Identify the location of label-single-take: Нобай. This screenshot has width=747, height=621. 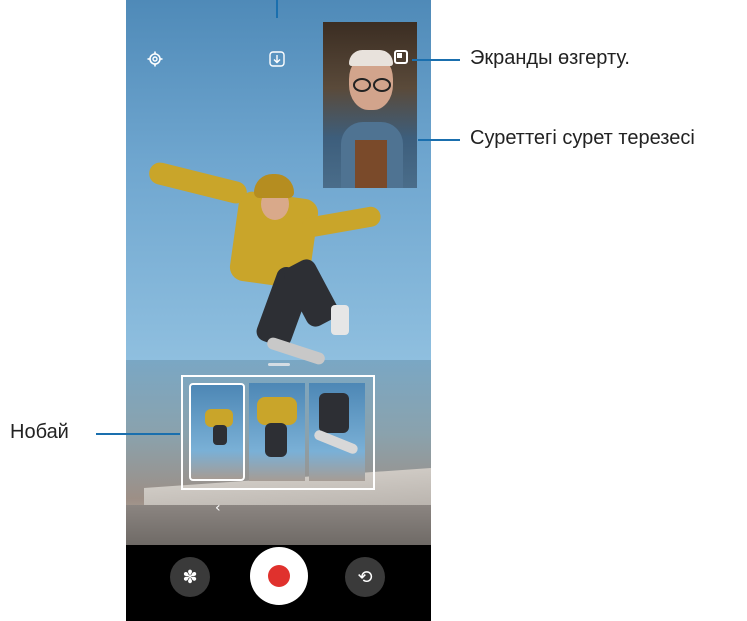
(39, 432).